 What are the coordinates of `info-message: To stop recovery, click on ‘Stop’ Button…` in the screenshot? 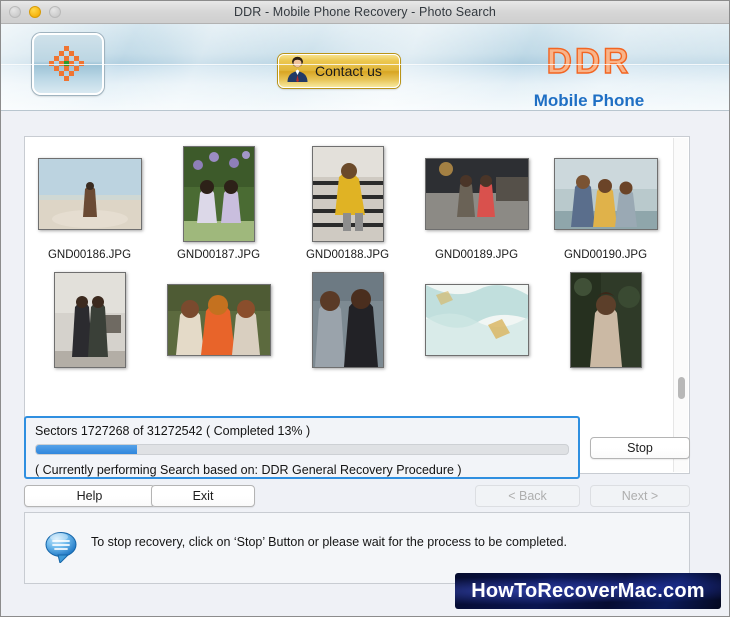 It's located at (329, 542).